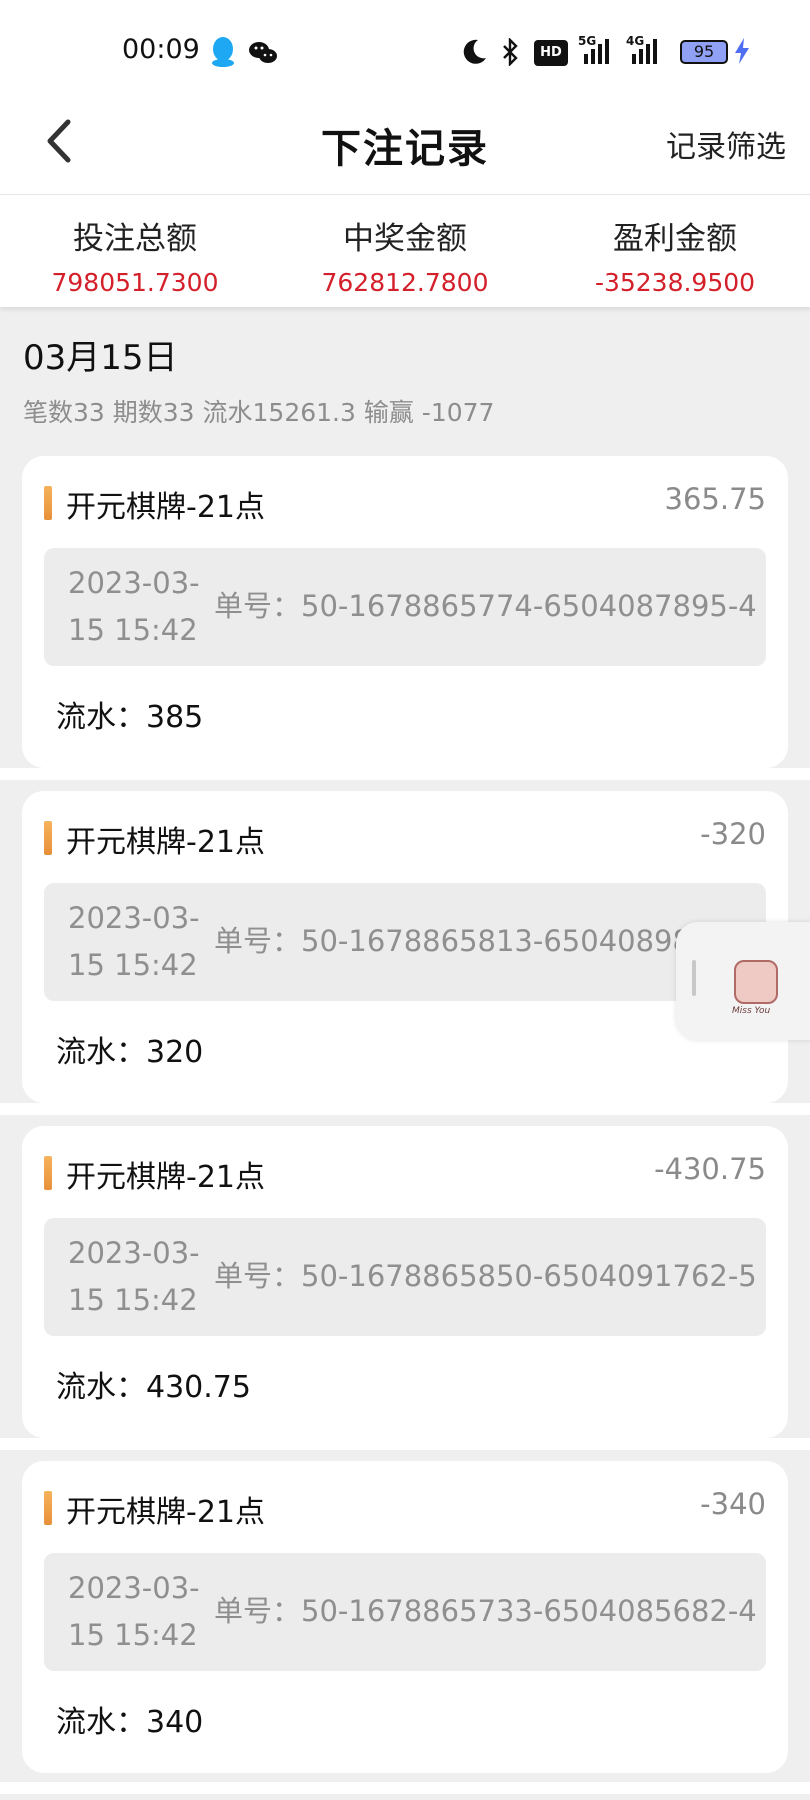  Describe the element at coordinates (259, 412) in the screenshot. I see `day-stats: 笔数33 期数33 流水15261.3 输赢 -1077` at that location.